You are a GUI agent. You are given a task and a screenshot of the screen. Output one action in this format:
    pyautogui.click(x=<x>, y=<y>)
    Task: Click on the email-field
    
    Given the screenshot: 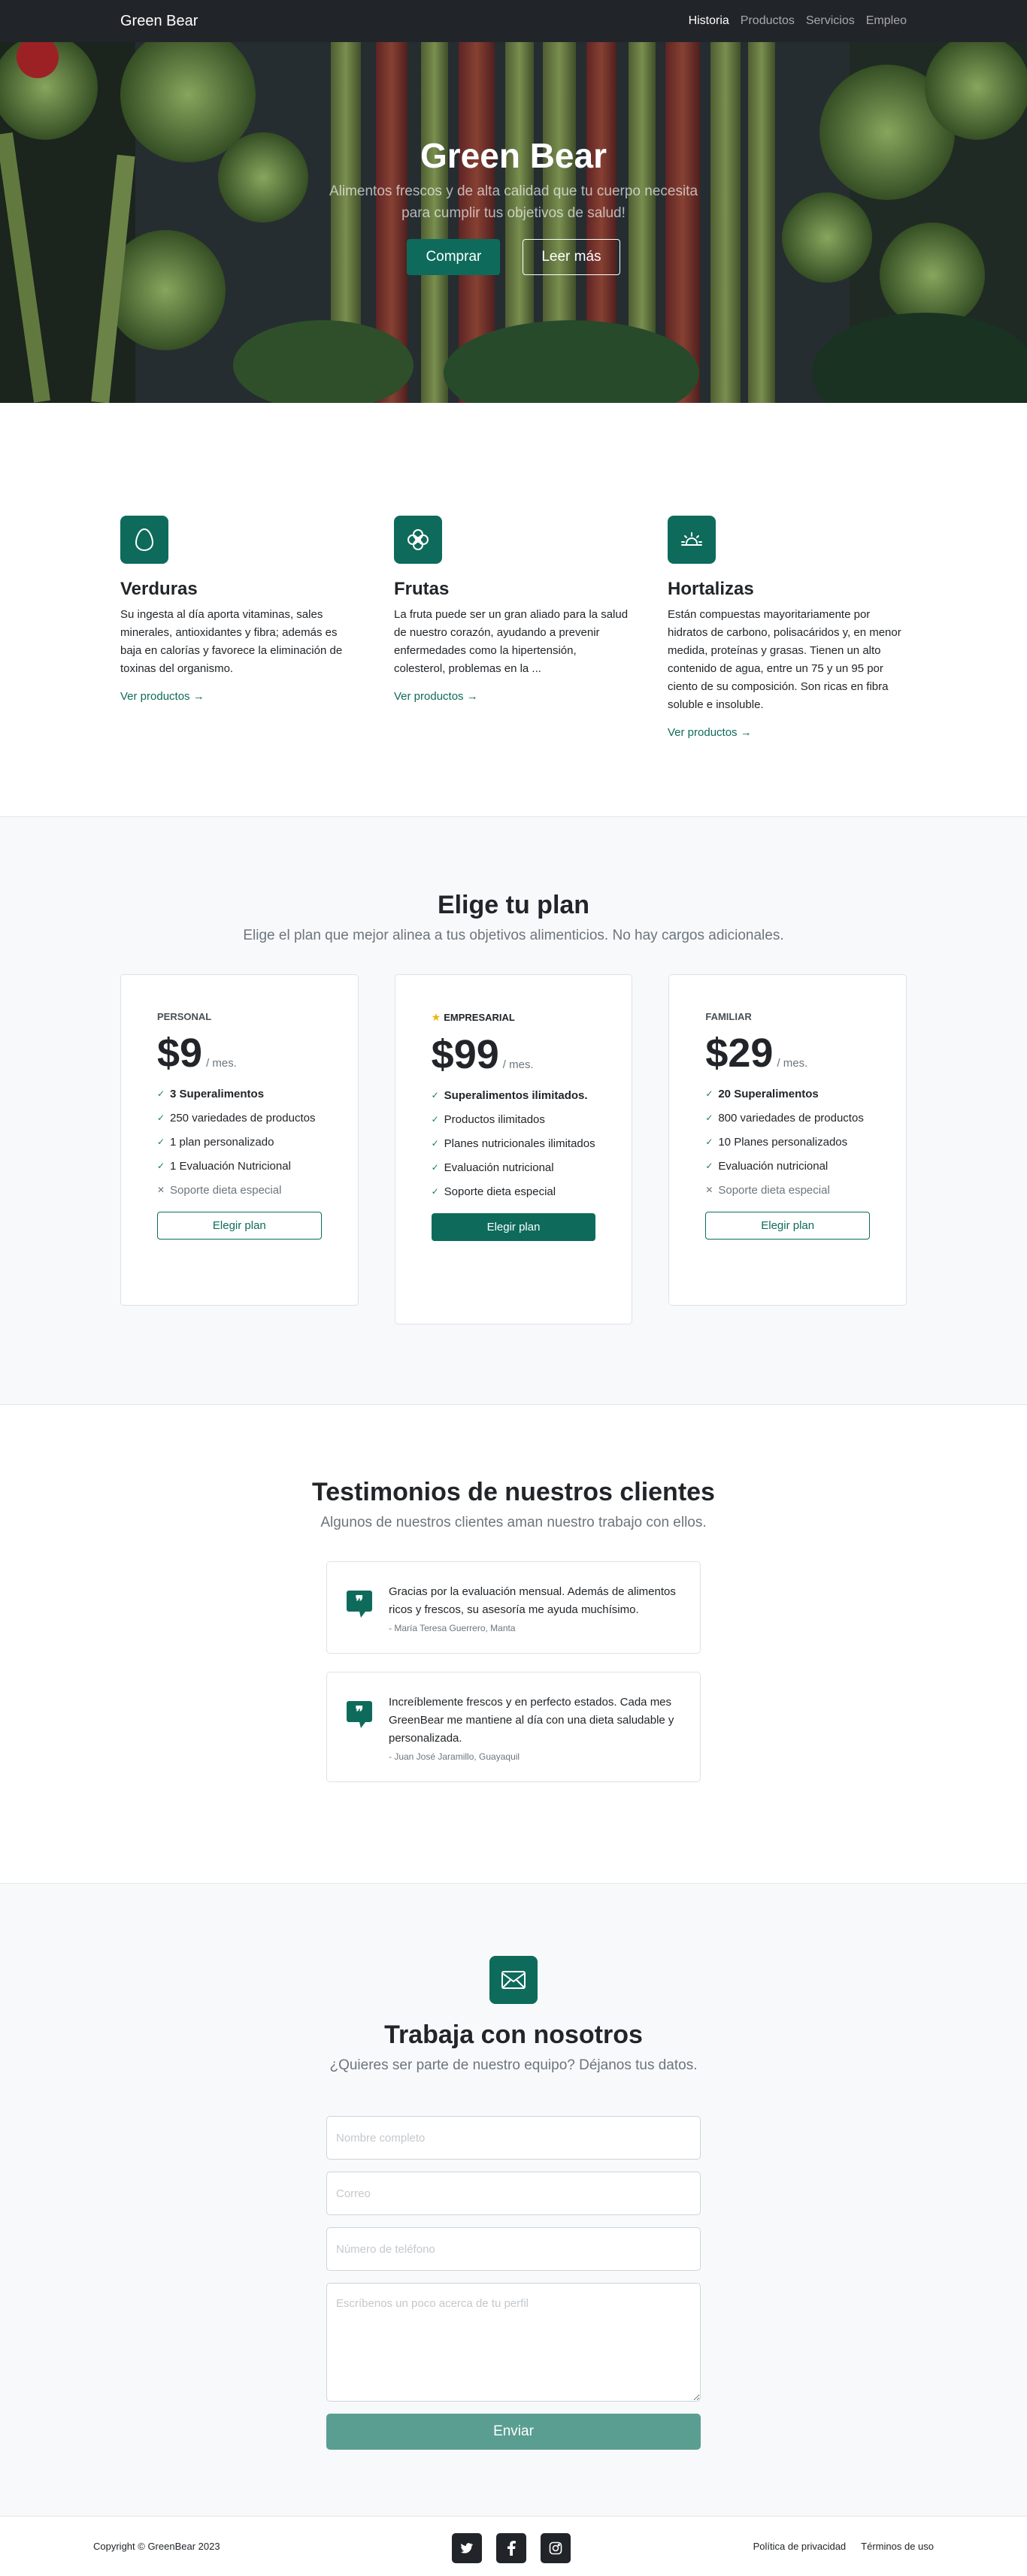 What is the action you would take?
    pyautogui.click(x=513, y=2193)
    